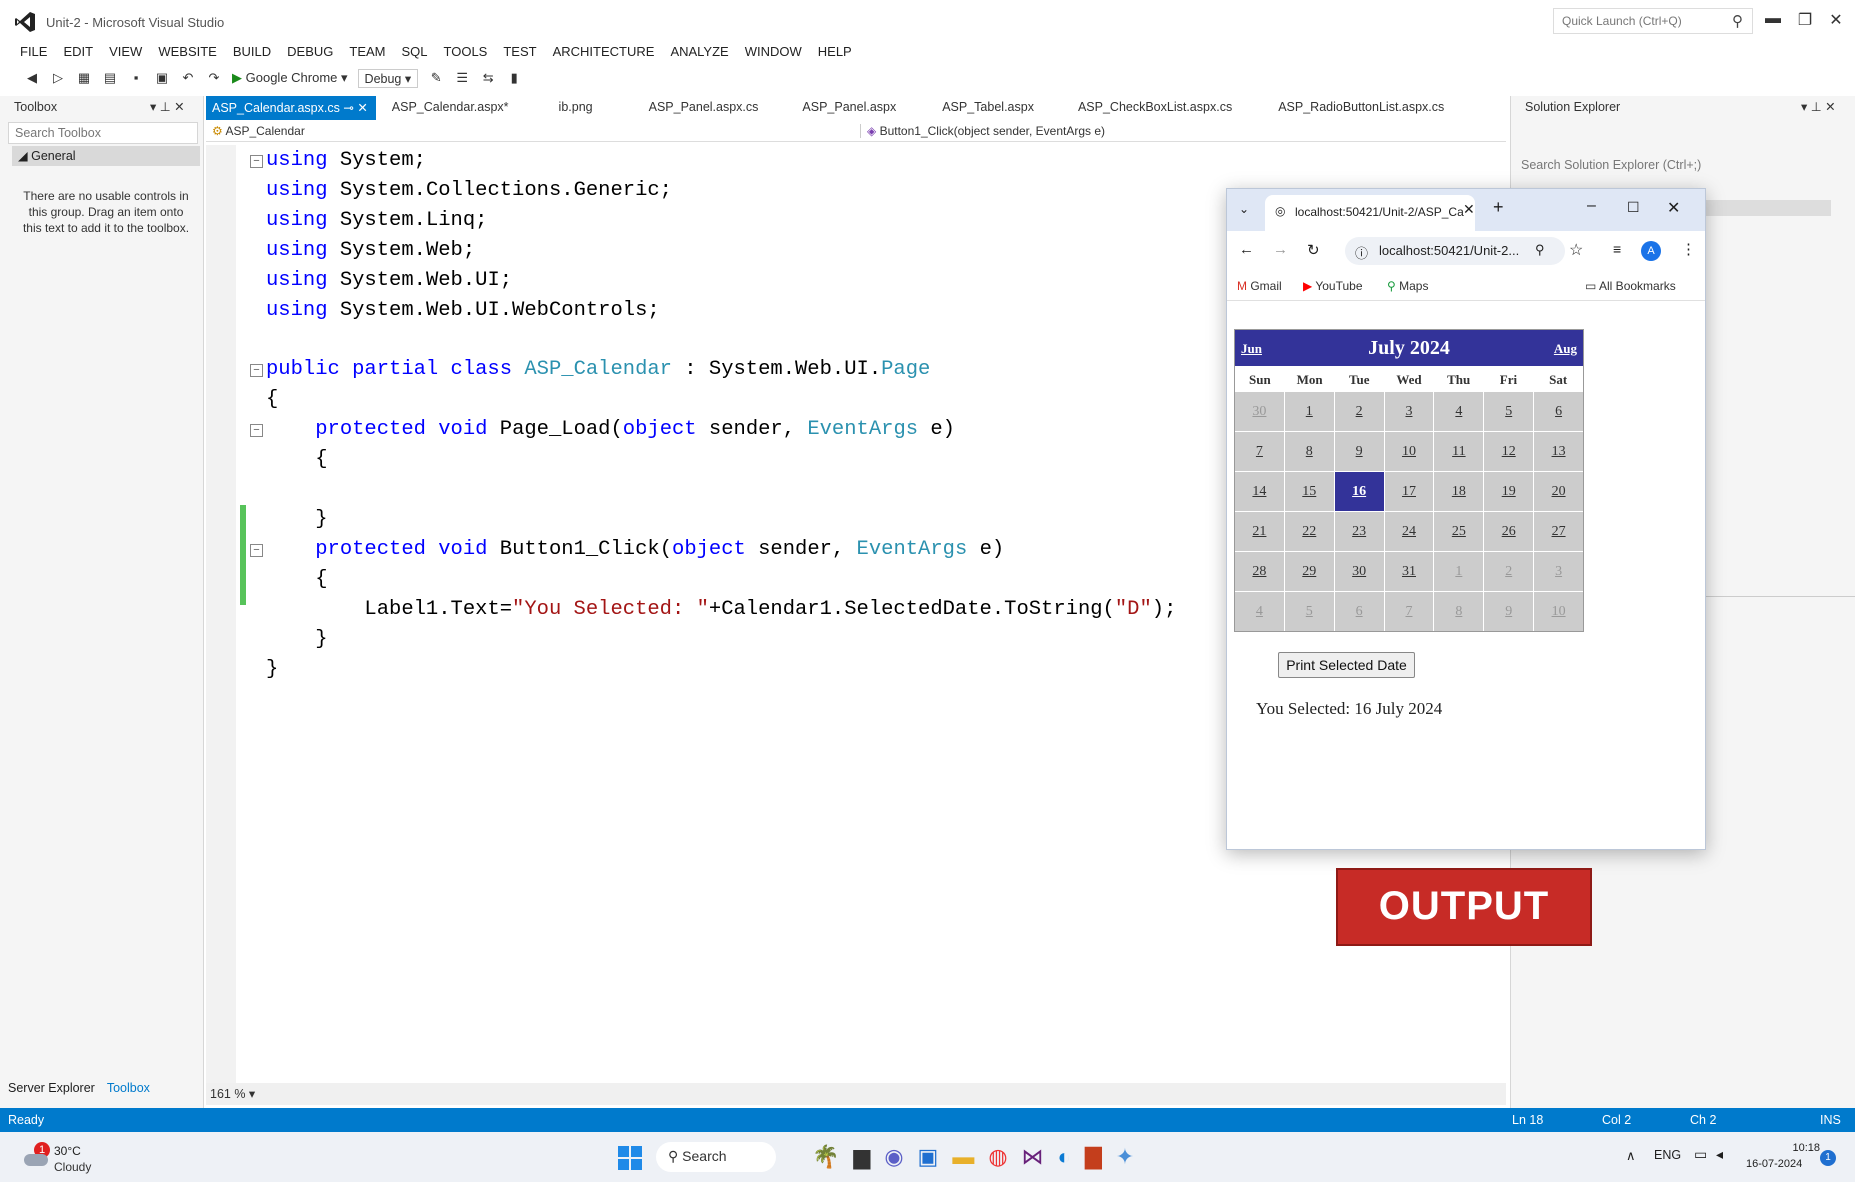 The width and height of the screenshot is (1855, 1182). What do you see at coordinates (692, 108) in the screenshot?
I see `tab-asp-panel-cs: ASP_Panel.aspx.cs` at bounding box center [692, 108].